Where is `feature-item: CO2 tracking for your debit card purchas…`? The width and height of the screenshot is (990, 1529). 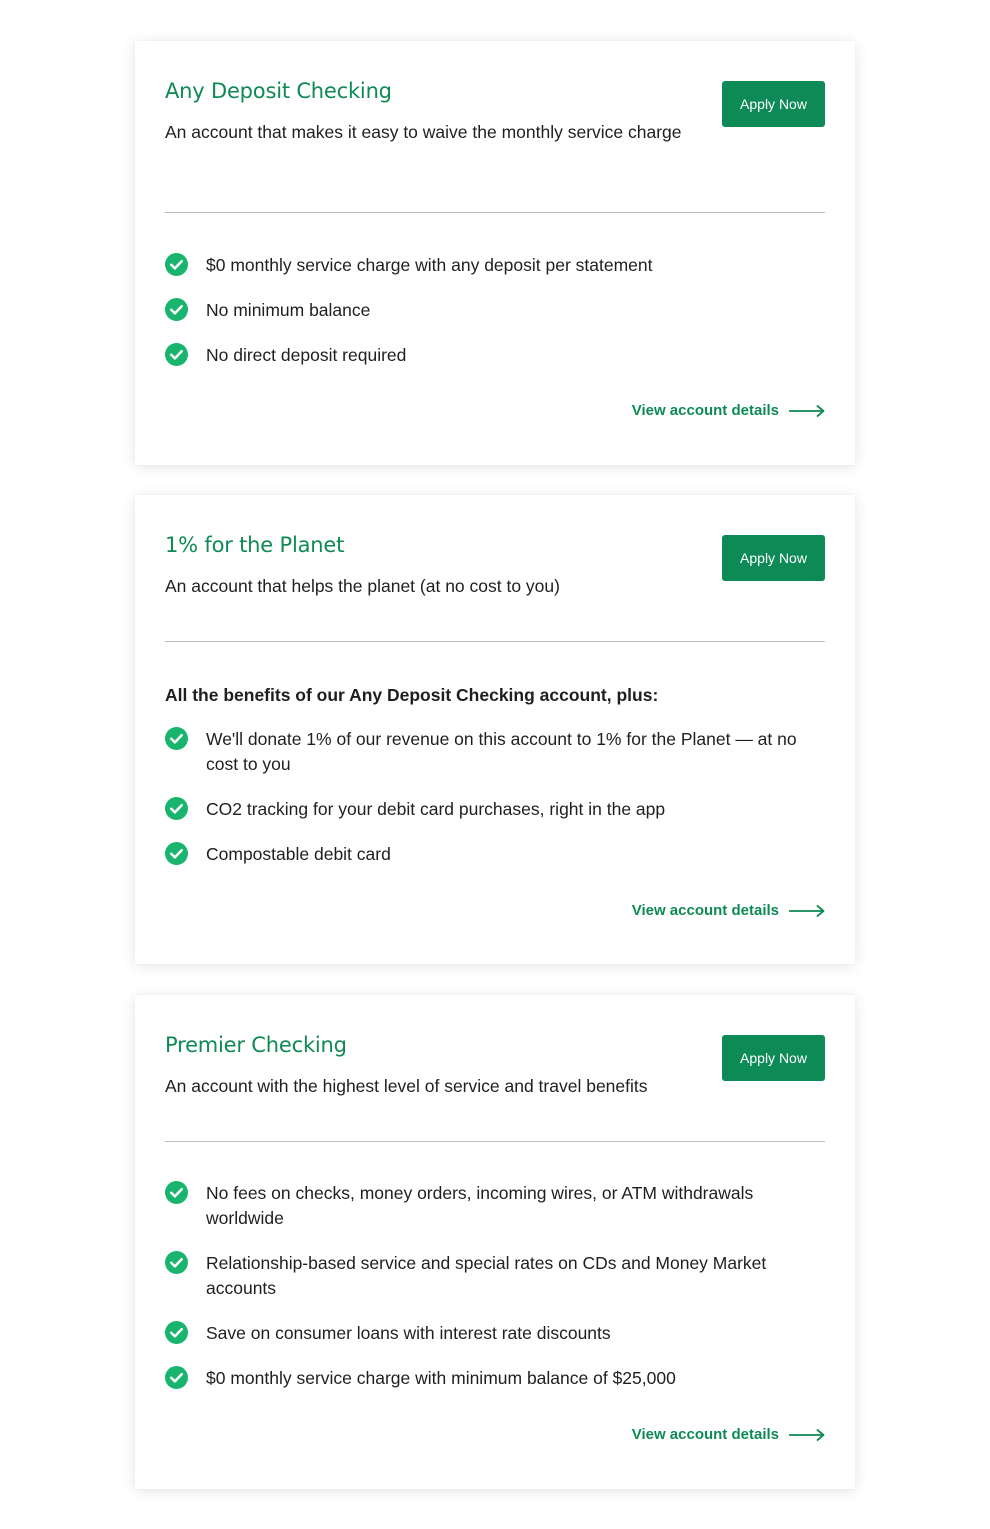
feature-item: CO2 tracking for your debit card purchas… is located at coordinates (495, 809).